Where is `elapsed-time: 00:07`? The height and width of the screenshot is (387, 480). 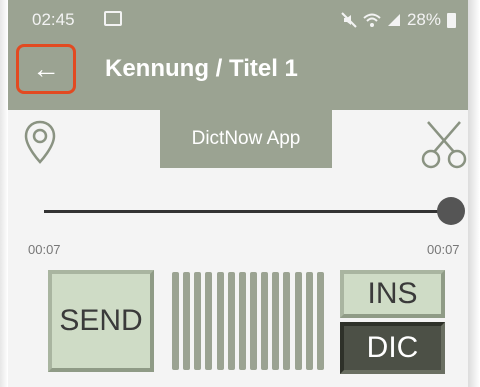 elapsed-time: 00:07 is located at coordinates (44, 249).